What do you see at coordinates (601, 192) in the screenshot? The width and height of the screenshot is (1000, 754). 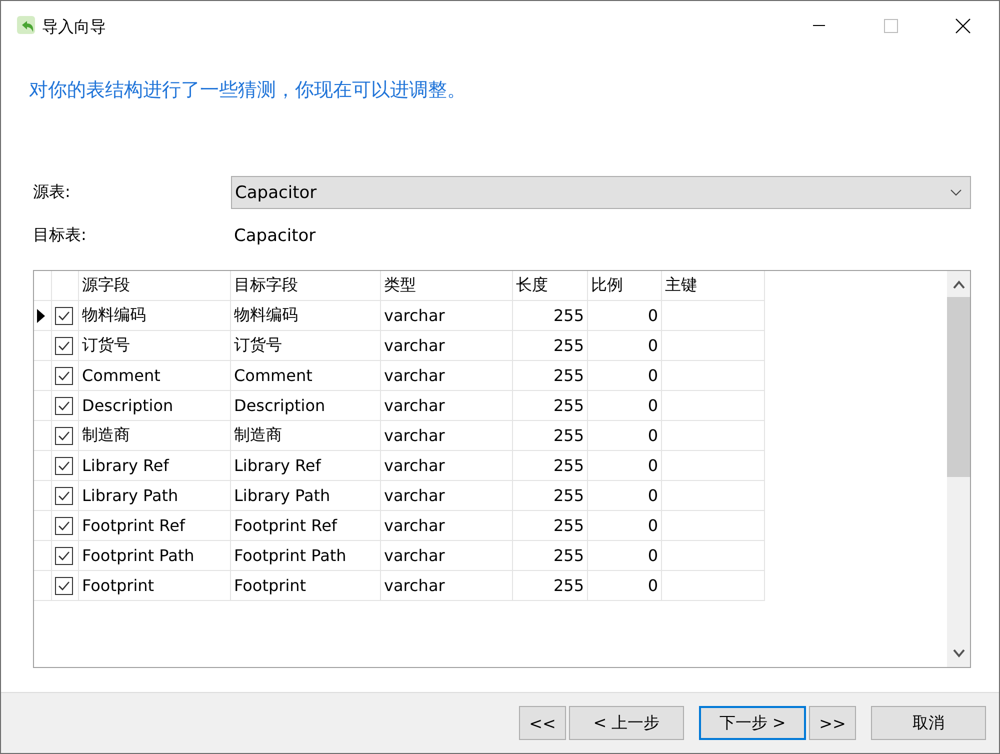 I see `source-table-dropdown: Capacitor` at bounding box center [601, 192].